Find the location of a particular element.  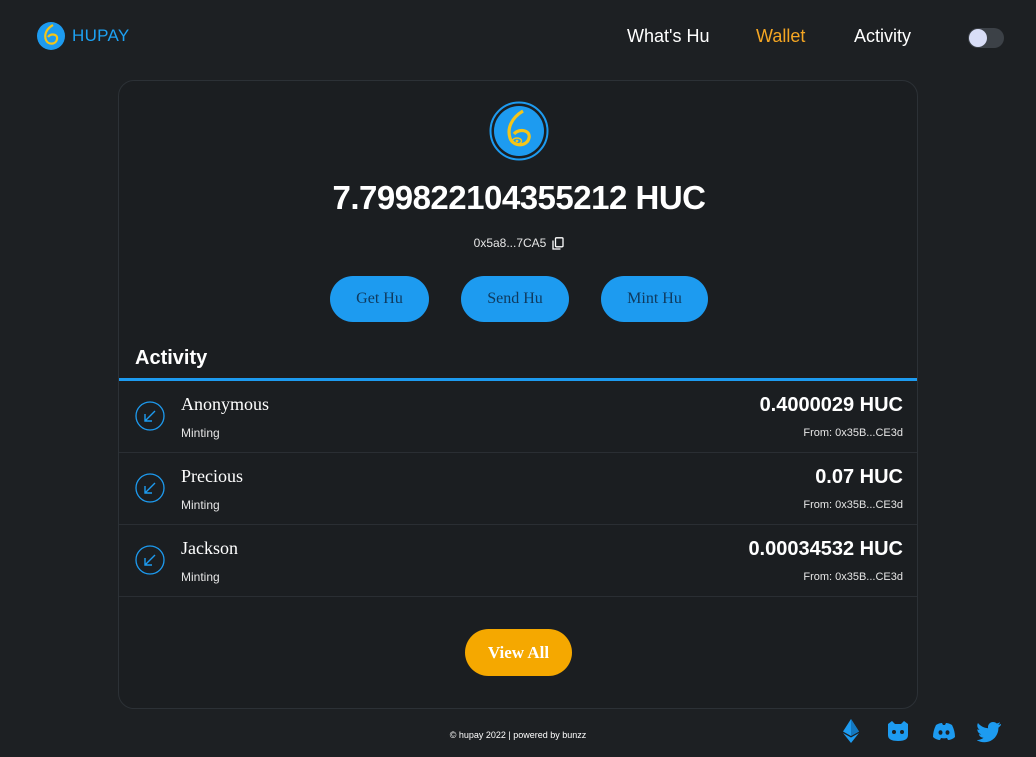

transaction-amount: 0.07 HUC is located at coordinates (859, 477).